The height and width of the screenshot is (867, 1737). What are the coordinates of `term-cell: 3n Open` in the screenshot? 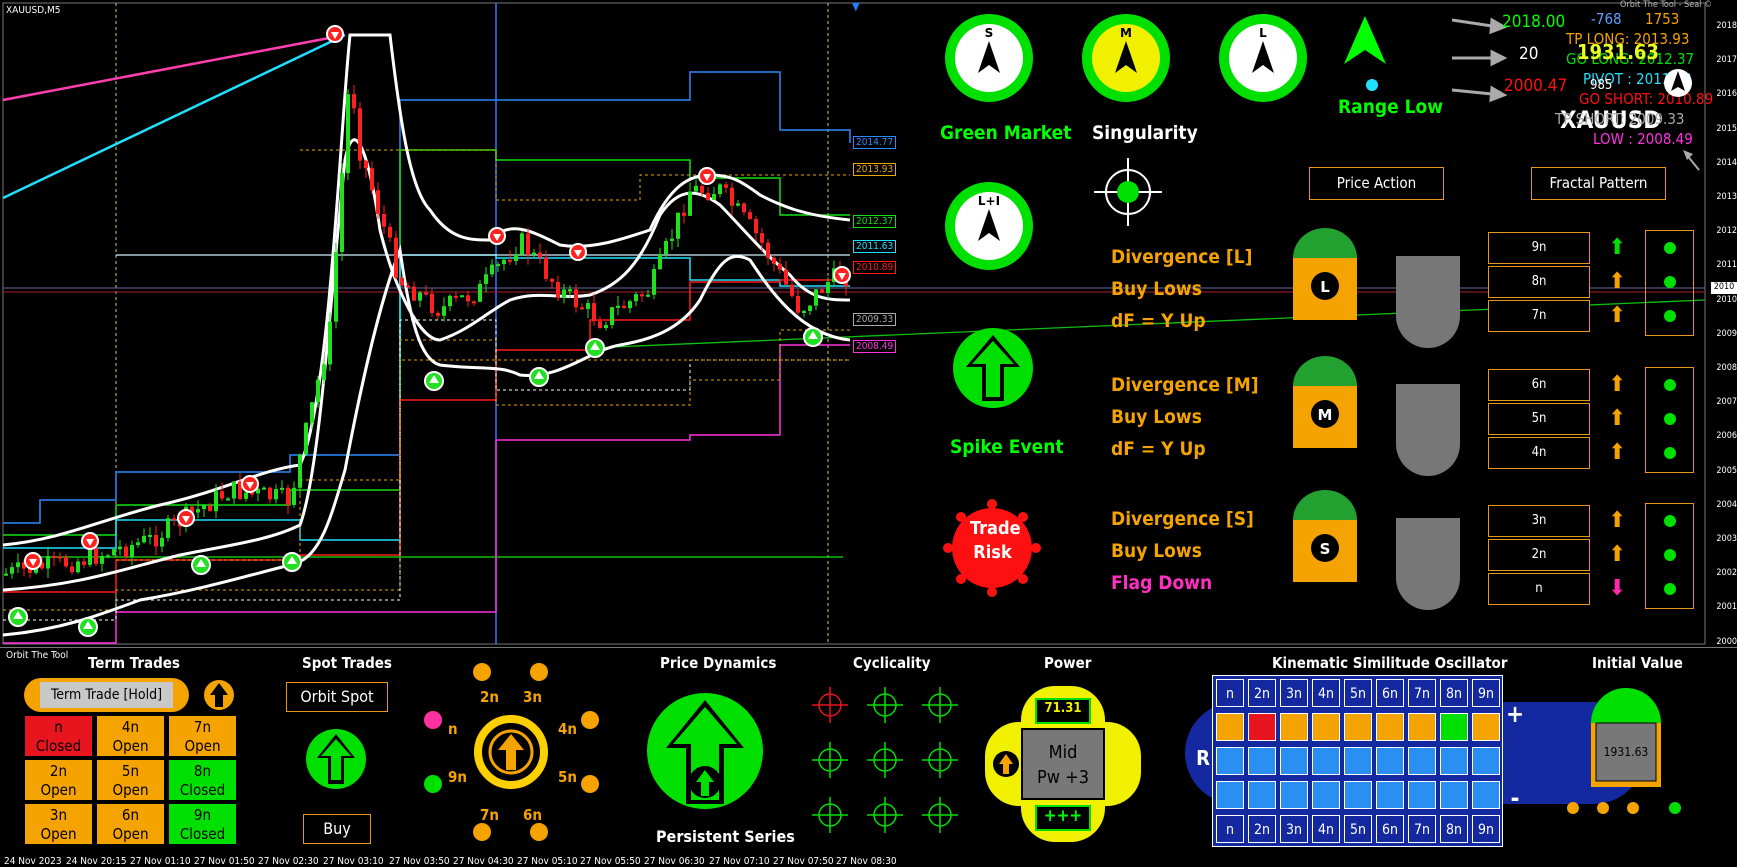 It's located at (58, 824).